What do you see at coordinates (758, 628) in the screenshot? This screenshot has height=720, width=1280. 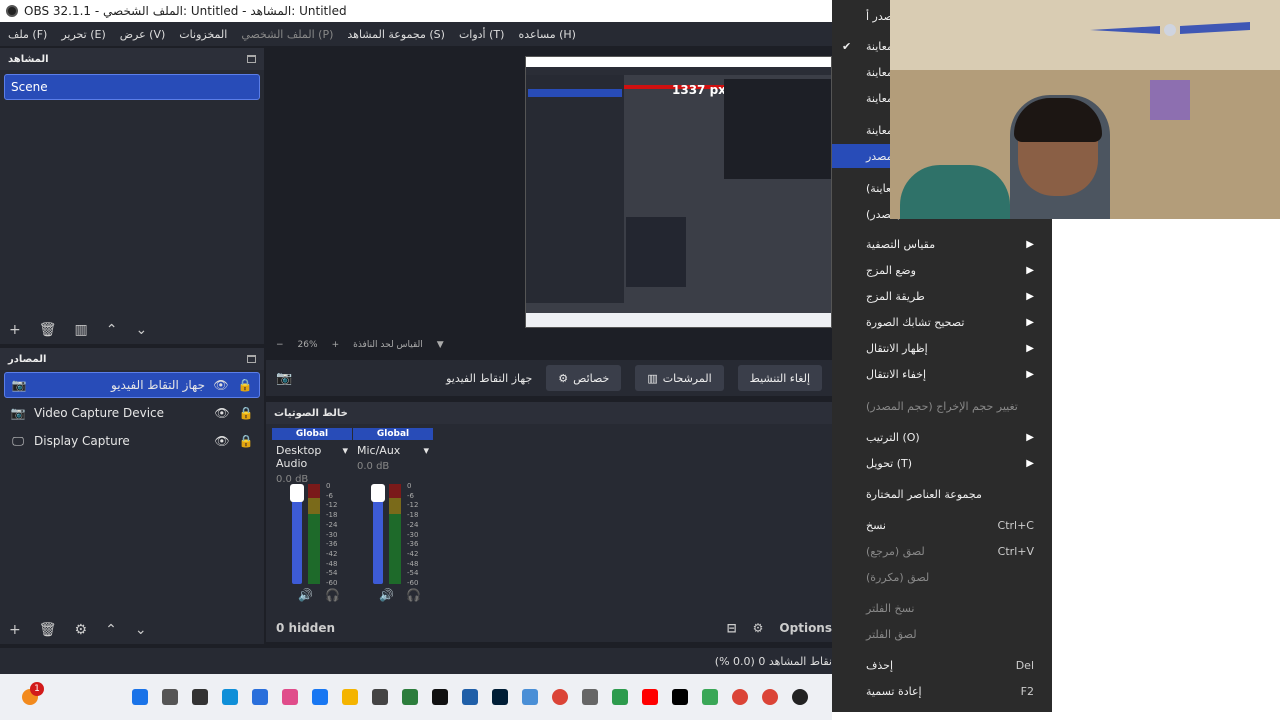 I see `advanced-audio-icon: ⚙` at bounding box center [758, 628].